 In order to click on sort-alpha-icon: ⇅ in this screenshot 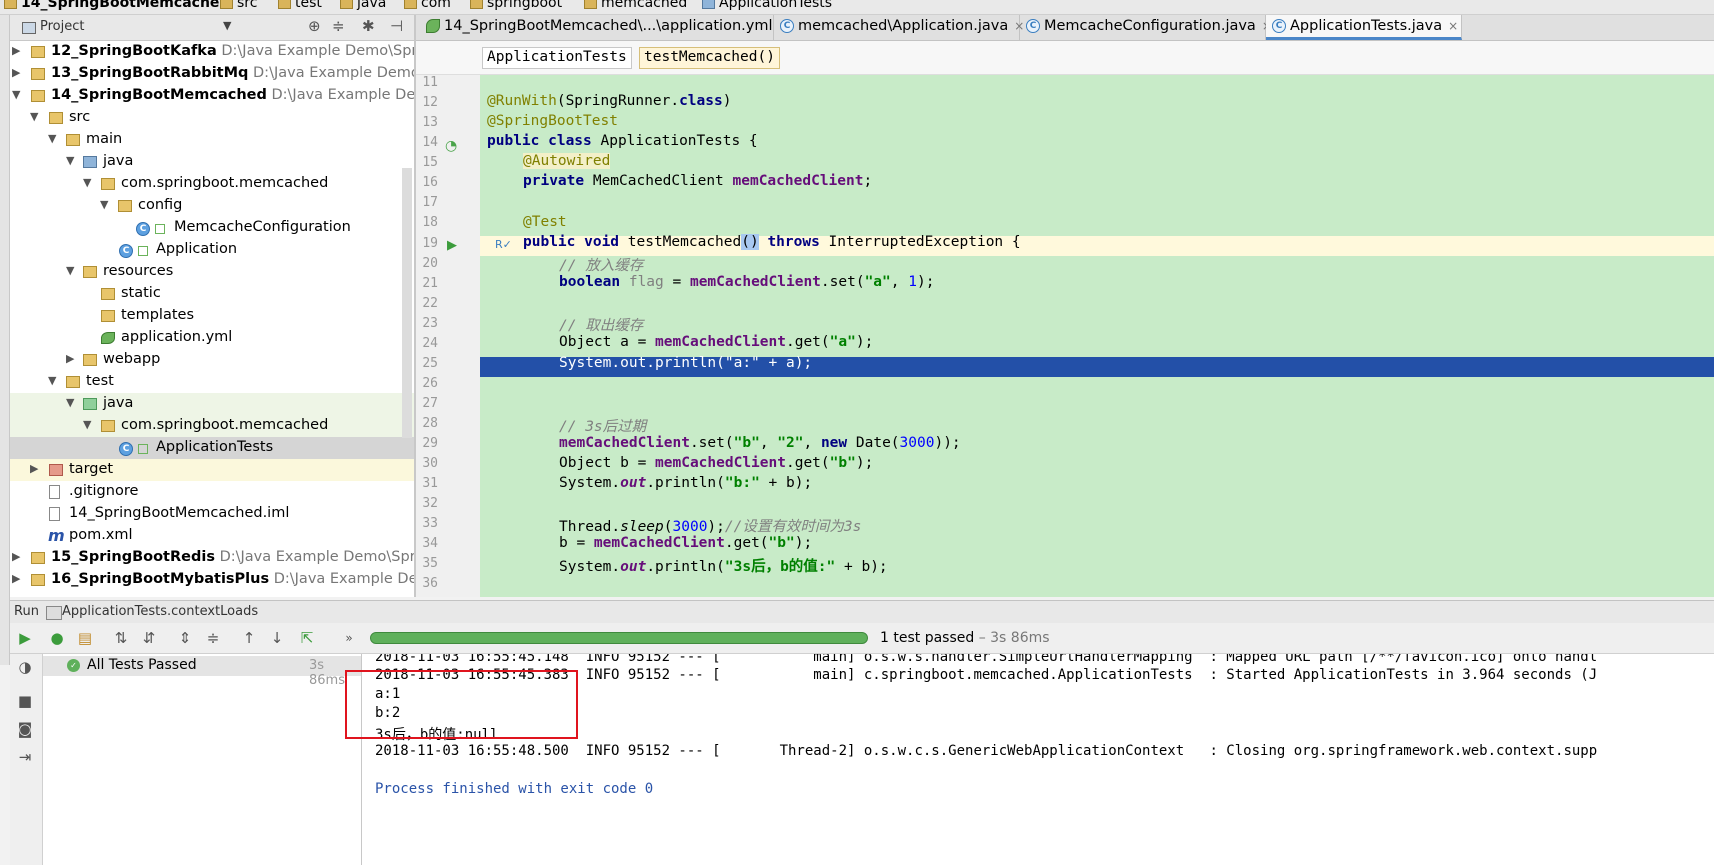, I will do `click(121, 638)`.